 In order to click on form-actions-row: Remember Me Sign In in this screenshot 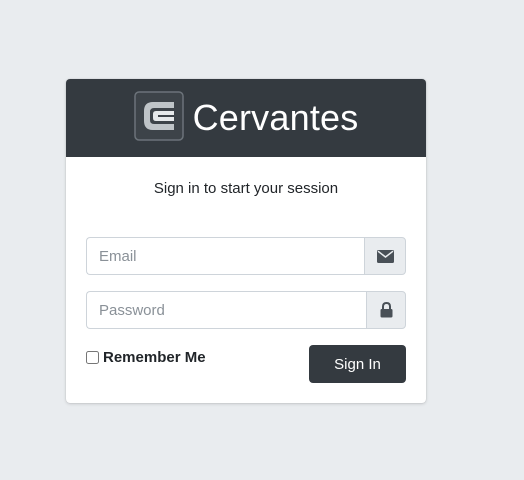, I will do `click(246, 364)`.